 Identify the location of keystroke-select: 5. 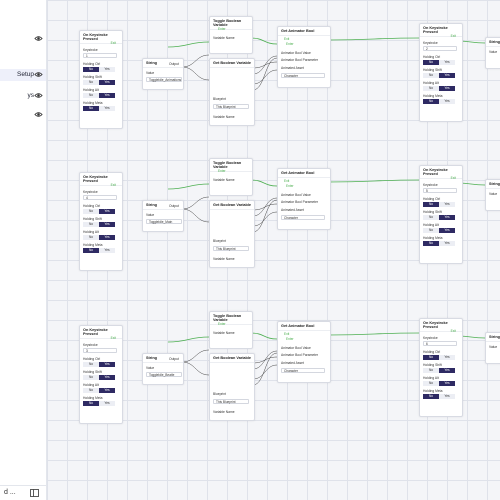
(440, 190).